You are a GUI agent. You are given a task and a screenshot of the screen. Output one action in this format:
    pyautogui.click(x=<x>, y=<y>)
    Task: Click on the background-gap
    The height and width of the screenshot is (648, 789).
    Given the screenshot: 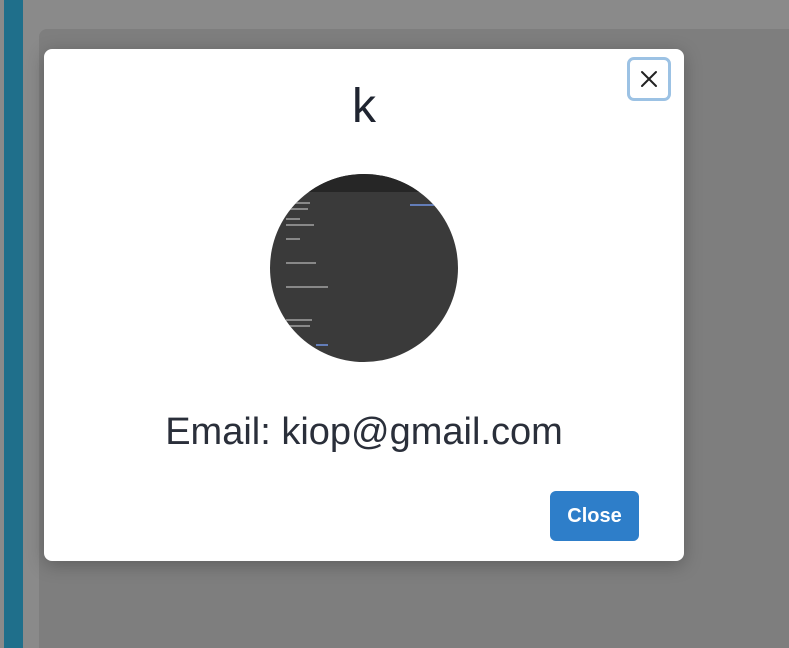 What is the action you would take?
    pyautogui.click(x=31, y=324)
    